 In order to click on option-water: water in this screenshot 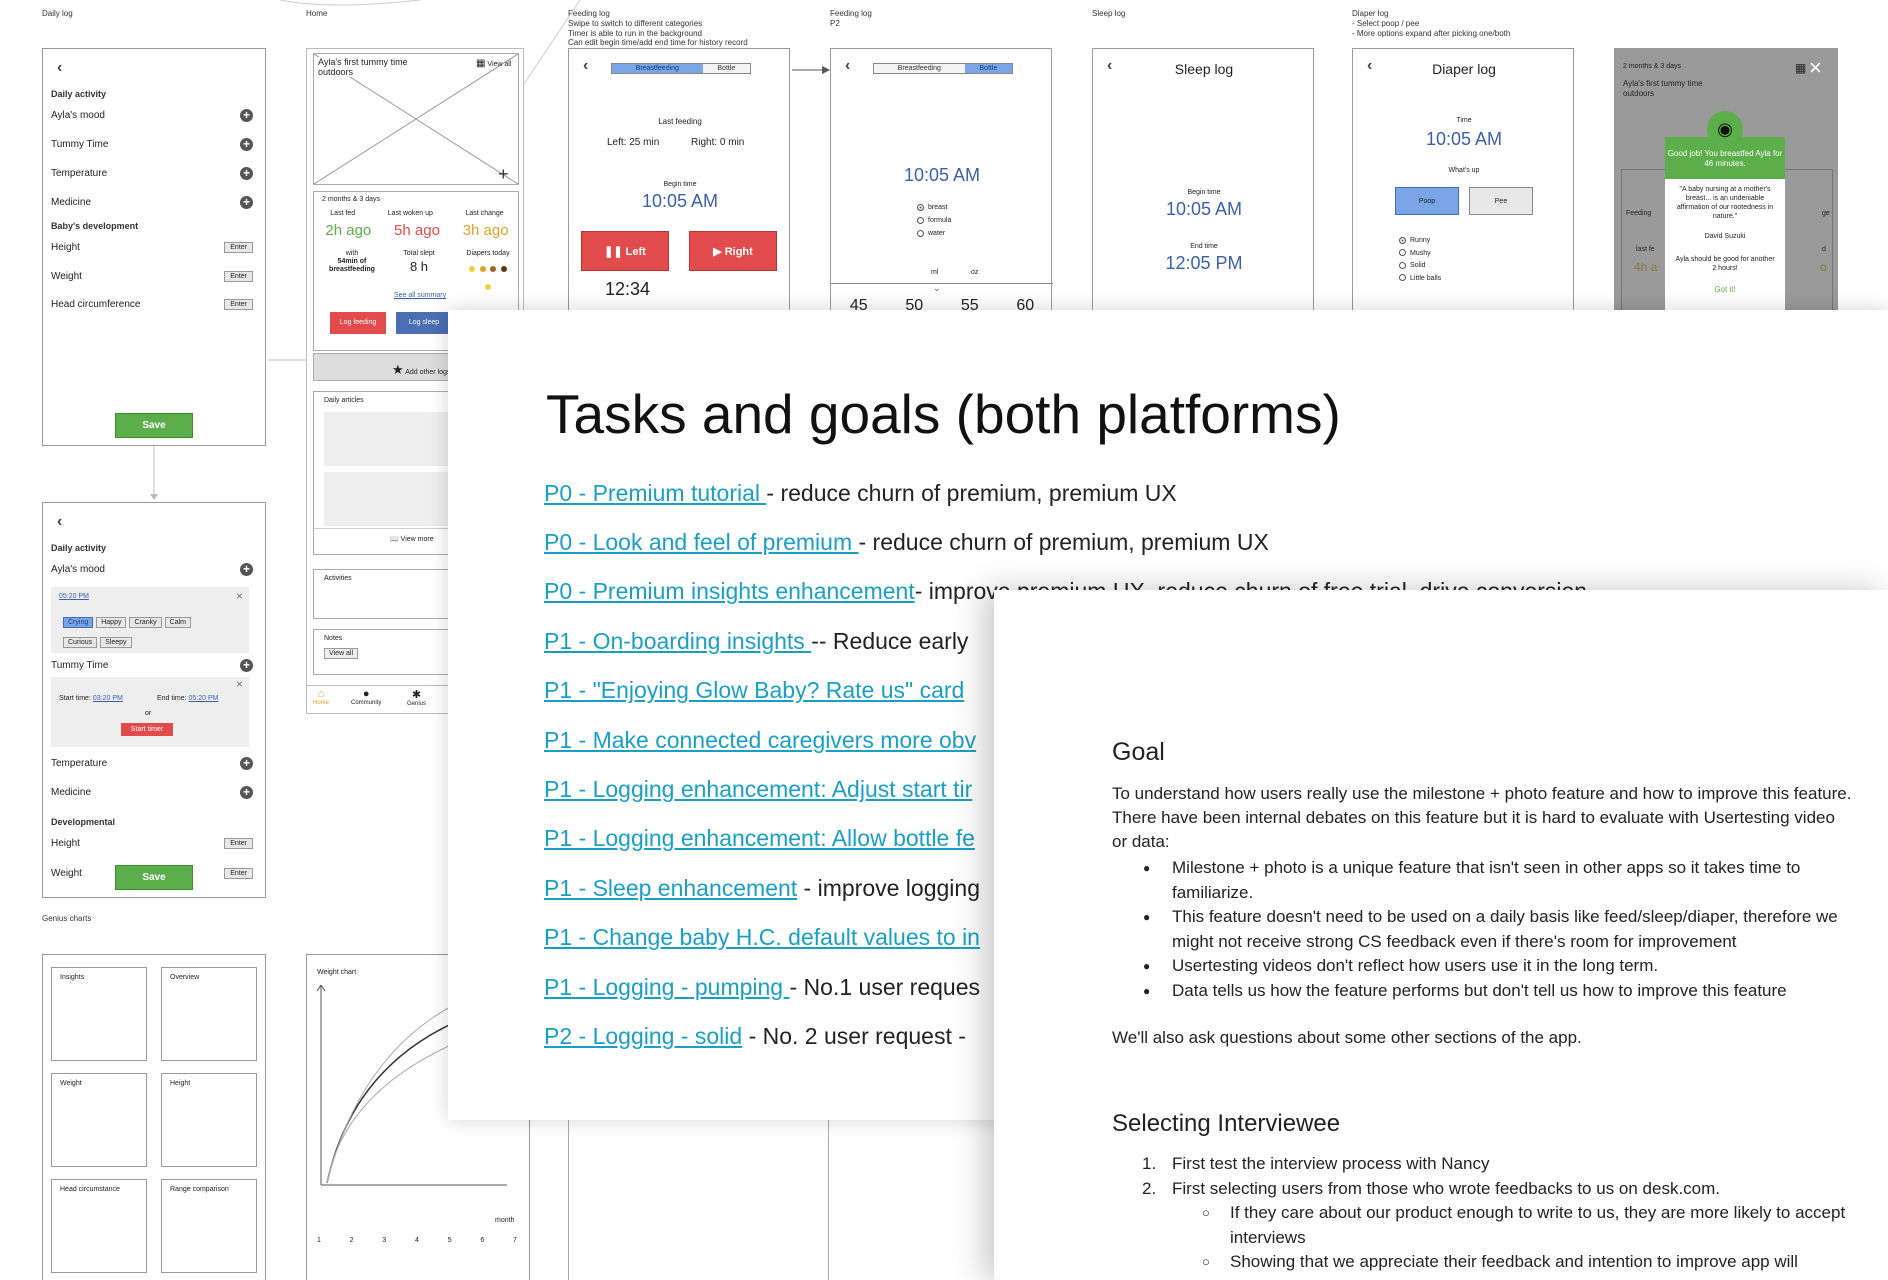, I will do `click(934, 233)`.